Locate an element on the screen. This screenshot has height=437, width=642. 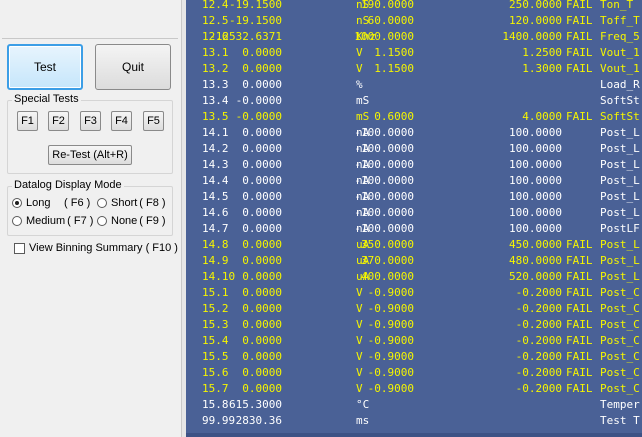
test-number: 15.1 is located at coordinates (215, 292).